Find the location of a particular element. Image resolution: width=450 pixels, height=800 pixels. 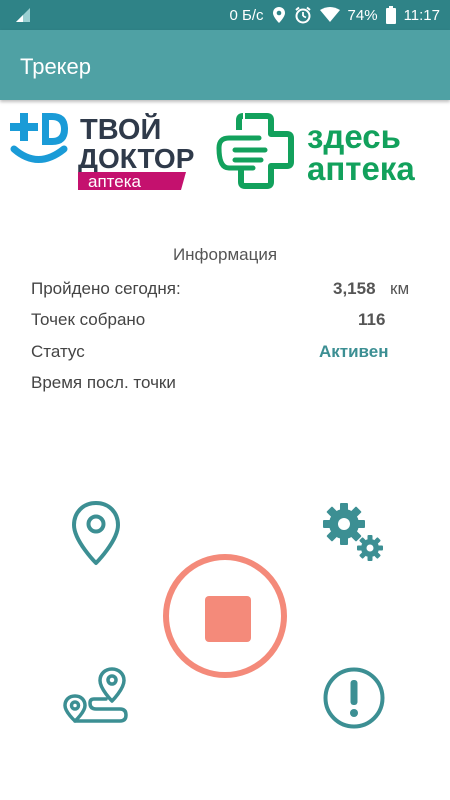

exclamation-icon is located at coordinates (354, 698).